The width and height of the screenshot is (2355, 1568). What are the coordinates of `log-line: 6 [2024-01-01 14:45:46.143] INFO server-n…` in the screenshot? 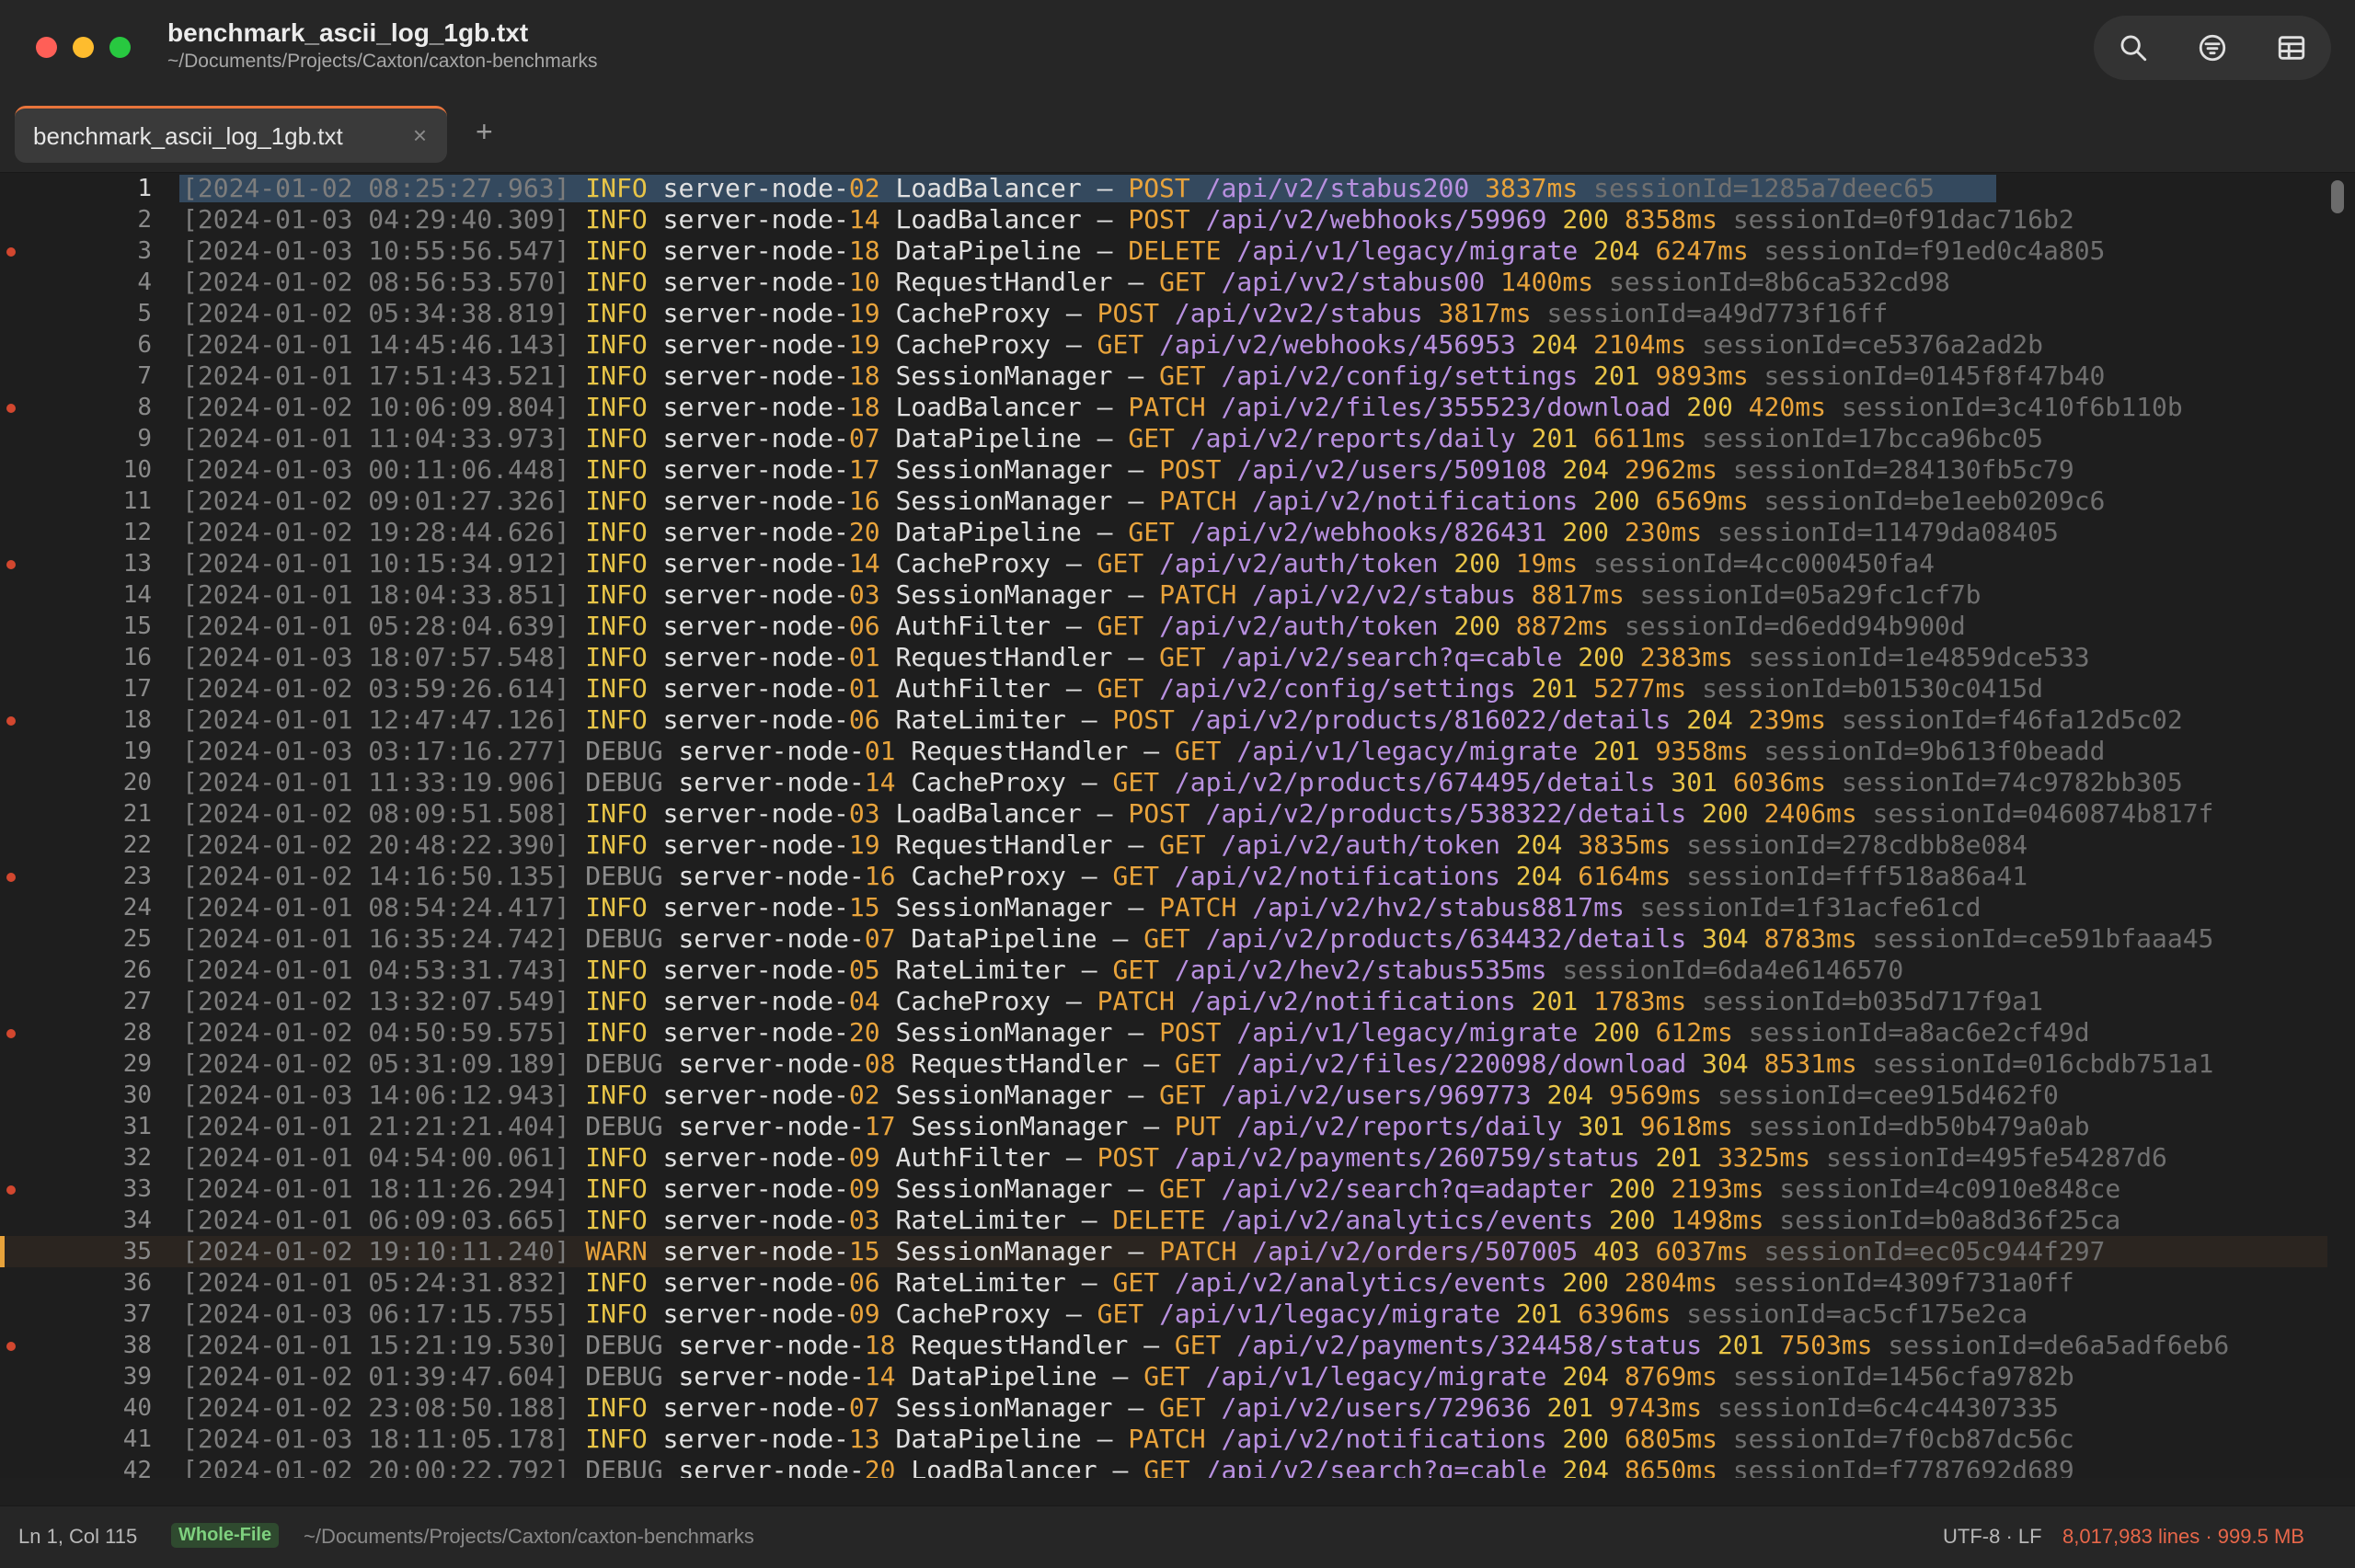 It's located at (1163, 345).